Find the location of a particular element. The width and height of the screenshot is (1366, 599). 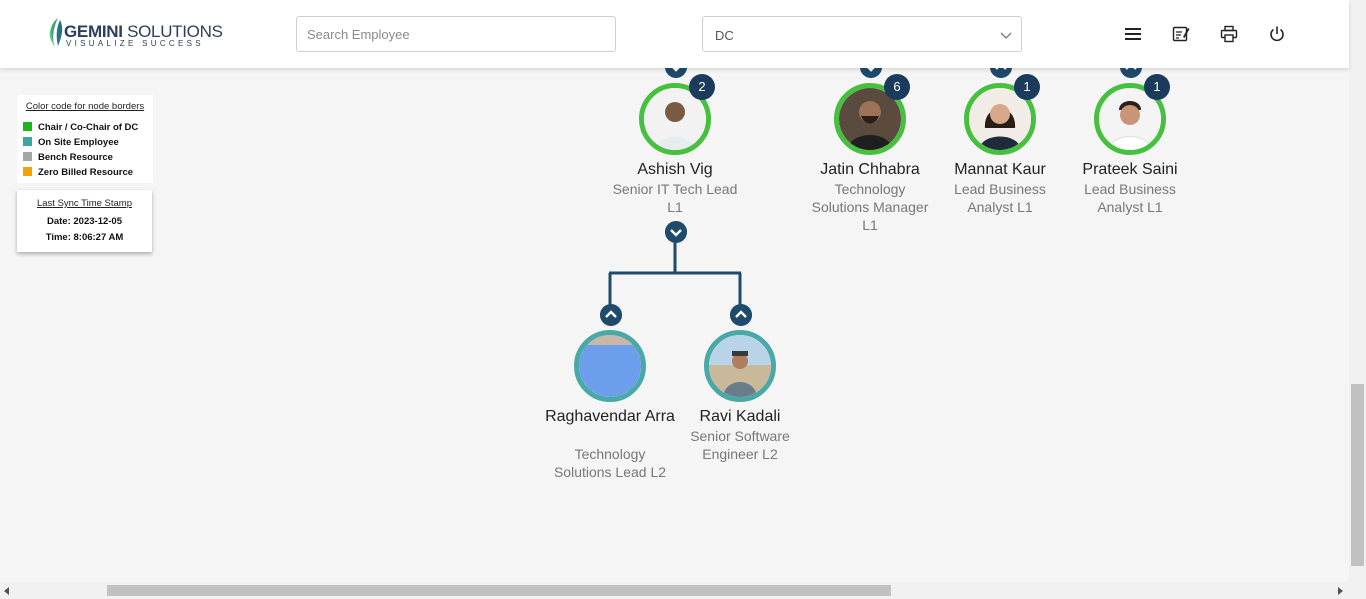

legend-item: Bench Resource is located at coordinates (85, 157).